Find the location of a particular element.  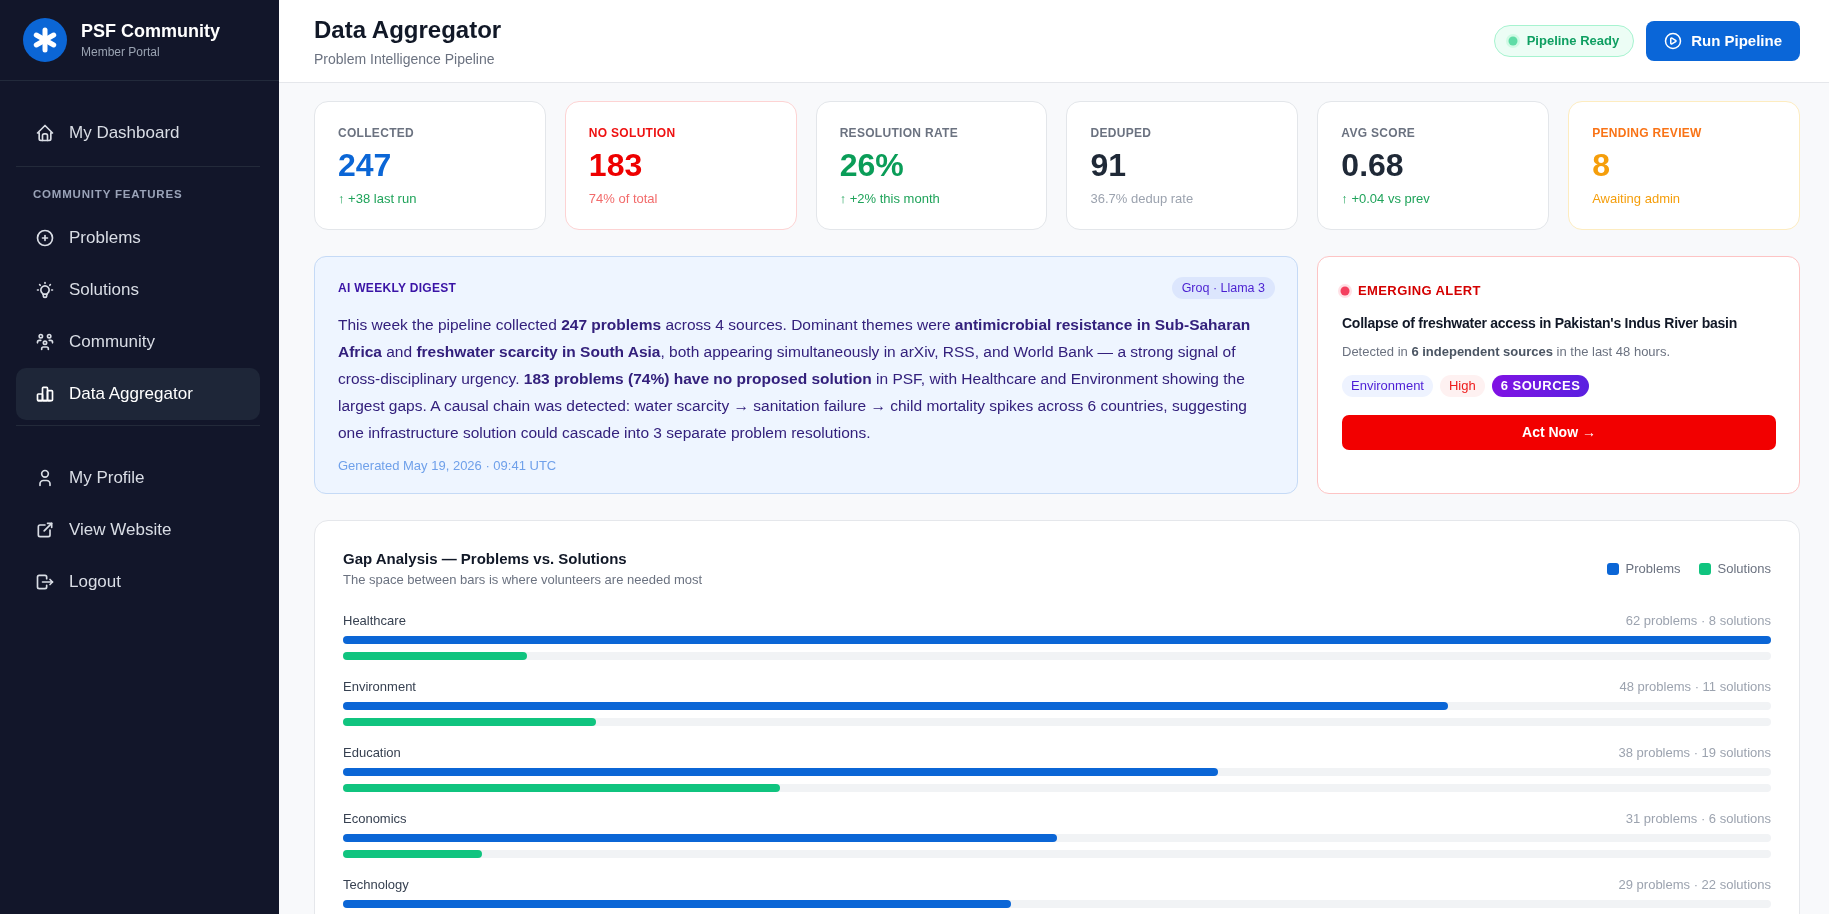

stat-note: ↑ +2% this month is located at coordinates (890, 199).